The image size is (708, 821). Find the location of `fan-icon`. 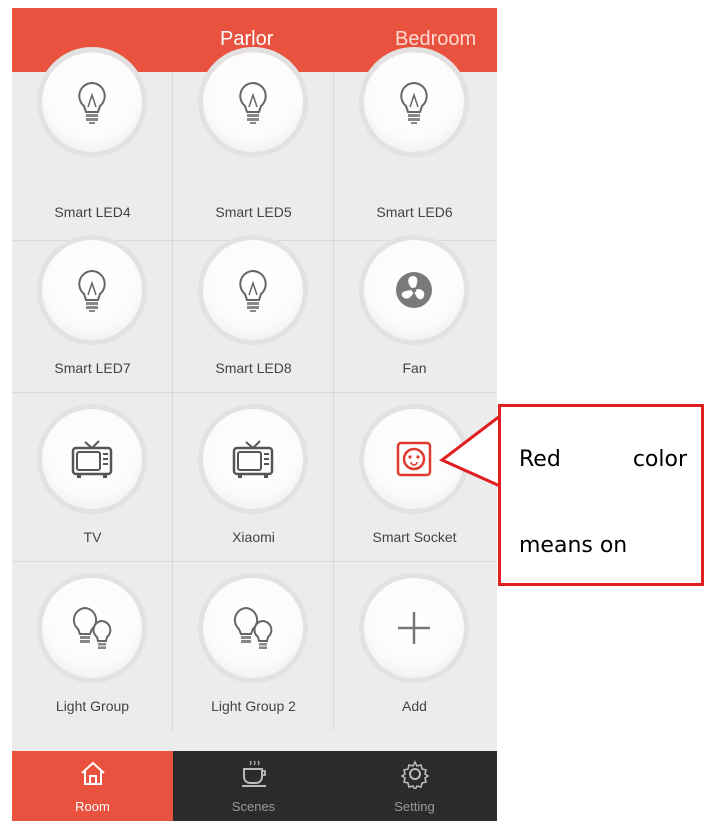

fan-icon is located at coordinates (414, 290).